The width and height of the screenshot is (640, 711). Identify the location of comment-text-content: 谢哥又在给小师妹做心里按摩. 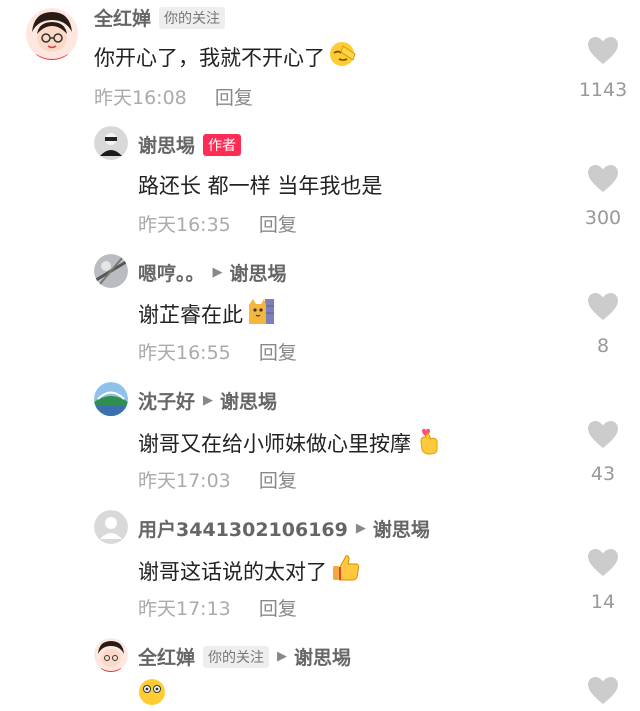
(274, 443).